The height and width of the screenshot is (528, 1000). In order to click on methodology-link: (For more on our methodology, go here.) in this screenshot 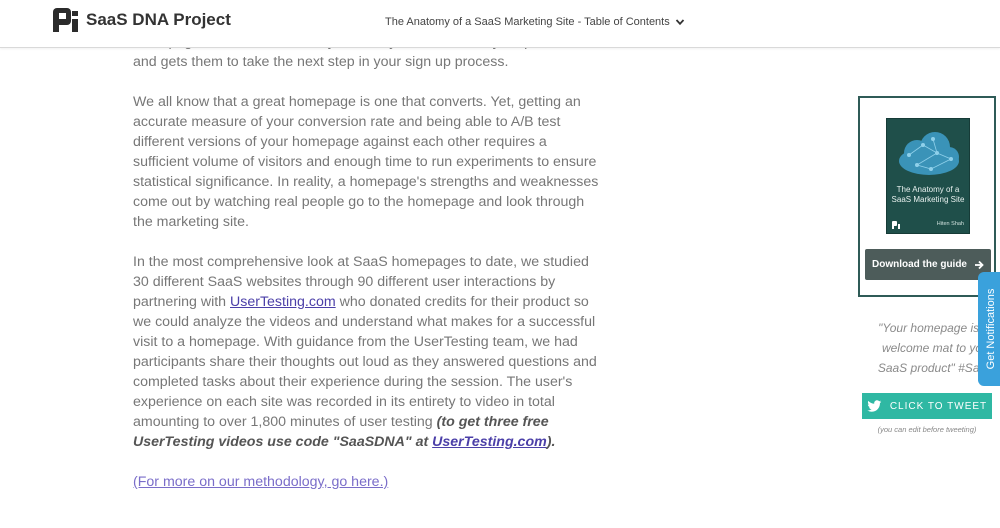, I will do `click(260, 482)`.